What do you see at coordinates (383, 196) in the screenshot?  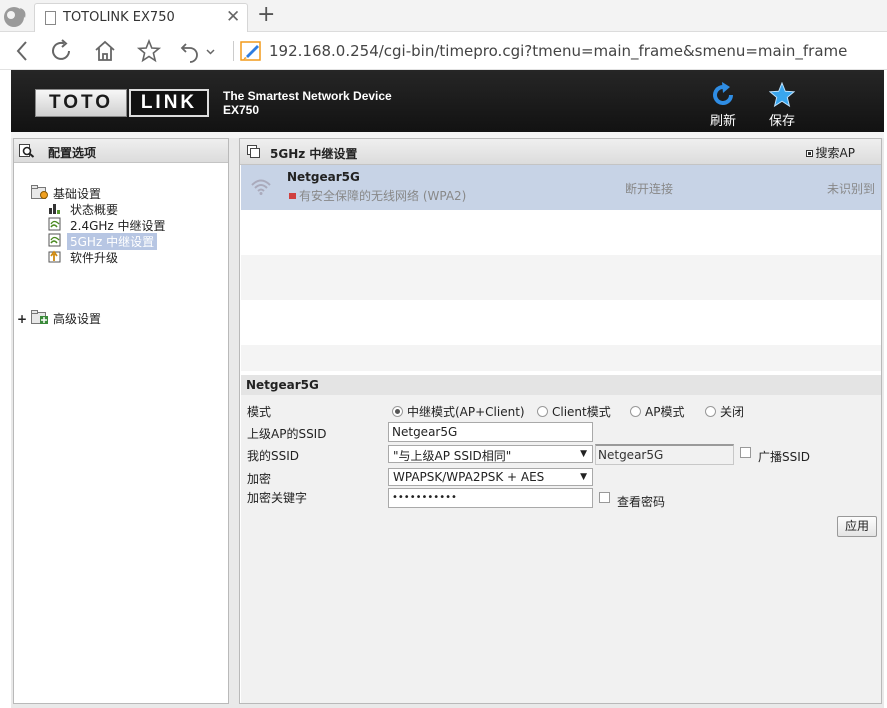 I see `ap-security-text: 有安全保障的无线网络 (WPA2)` at bounding box center [383, 196].